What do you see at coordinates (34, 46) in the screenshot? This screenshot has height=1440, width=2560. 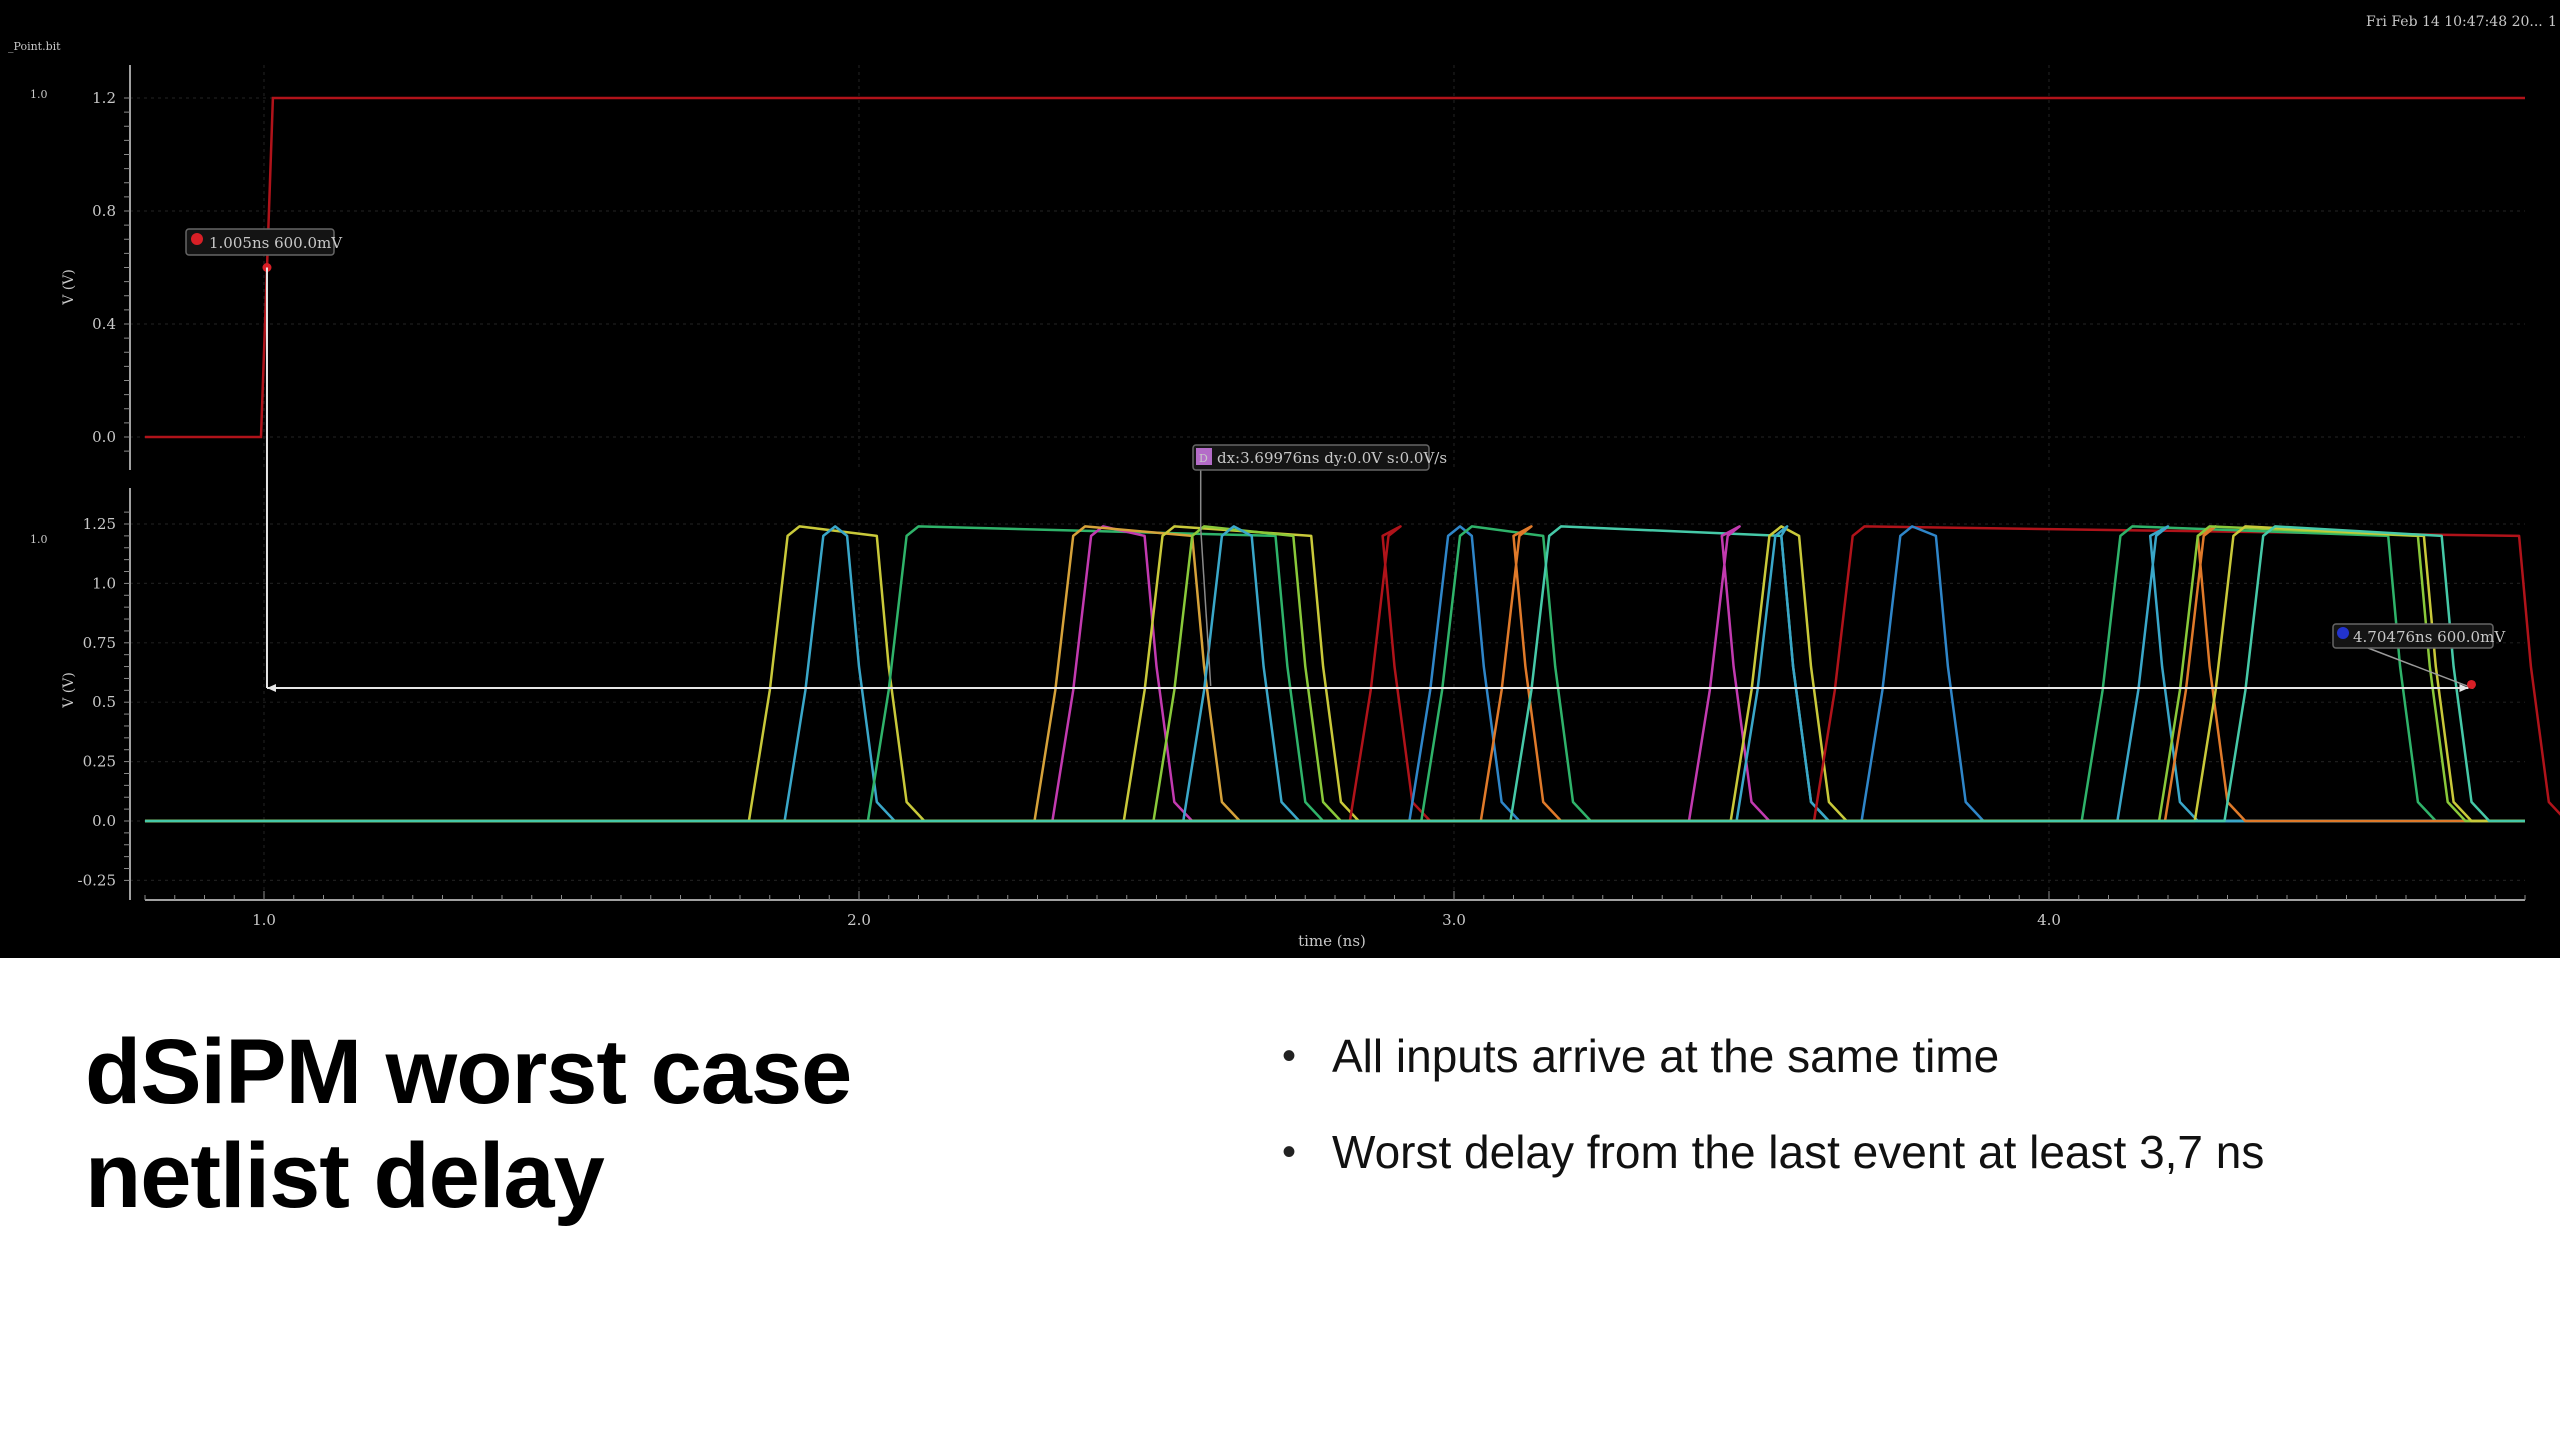 I see `top-left-label: _Point.bit` at bounding box center [34, 46].